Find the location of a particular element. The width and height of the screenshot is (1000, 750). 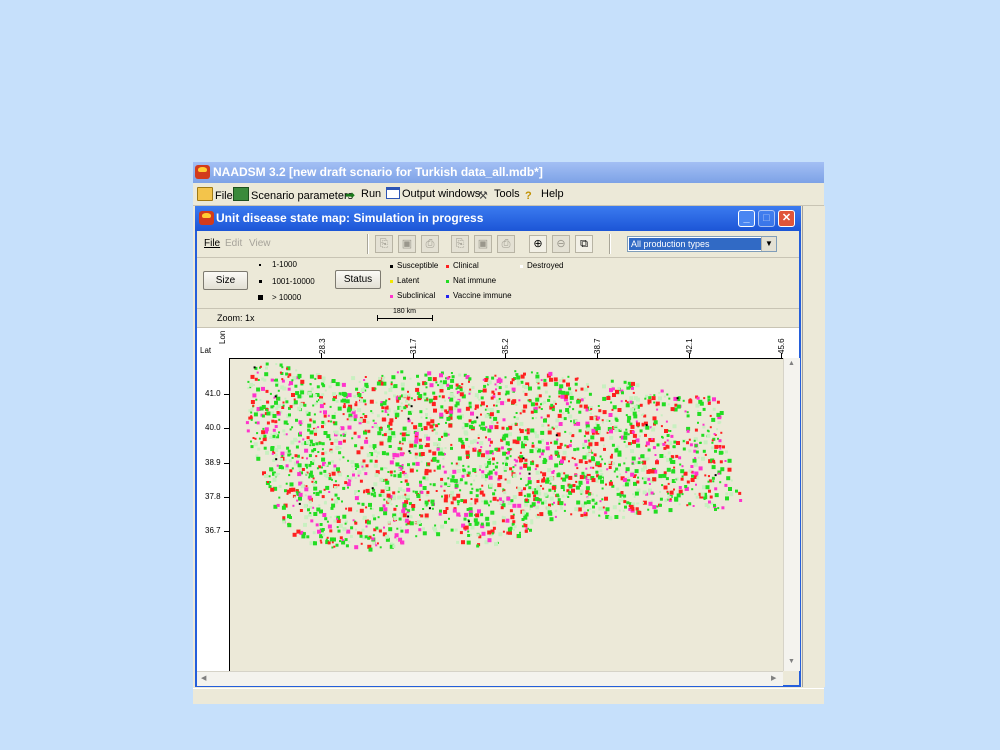

copy-map-button: ⎘ is located at coordinates (384, 244).